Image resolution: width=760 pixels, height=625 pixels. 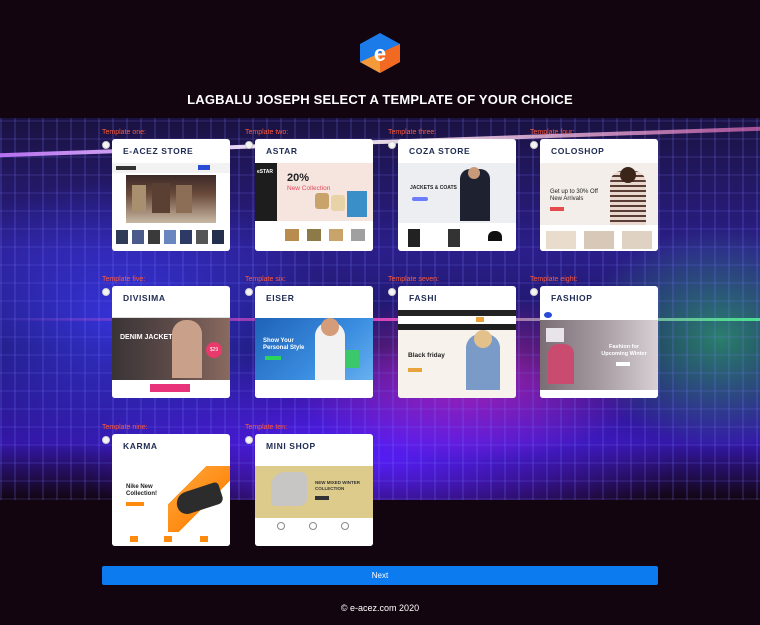 I want to click on template-slot-label: Template ten:, so click(x=266, y=427).